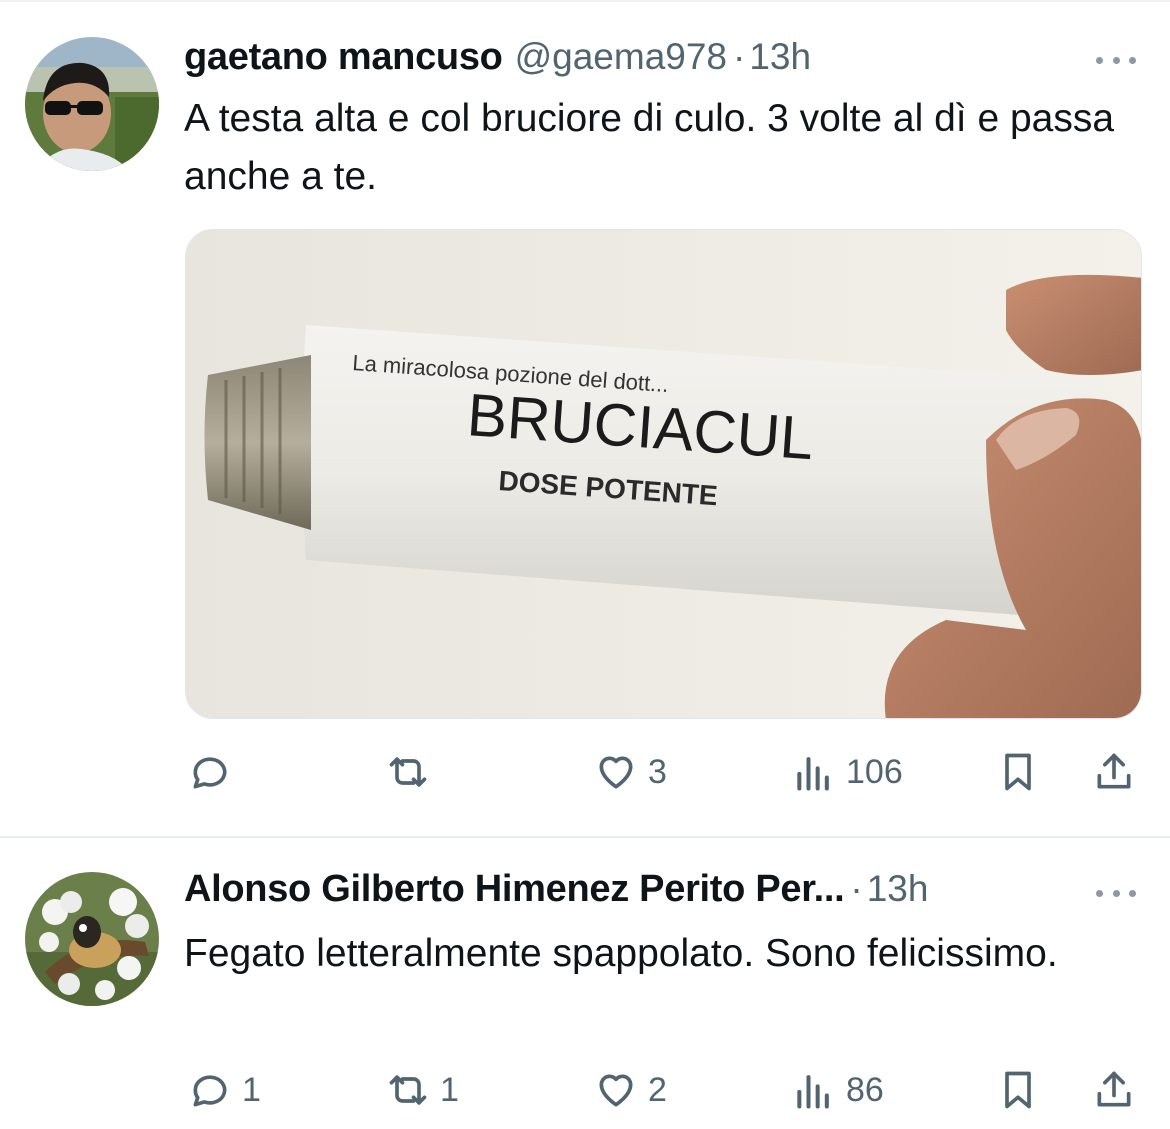 The width and height of the screenshot is (1170, 1129). Describe the element at coordinates (251, 1089) in the screenshot. I see `reply-count: 1` at that location.